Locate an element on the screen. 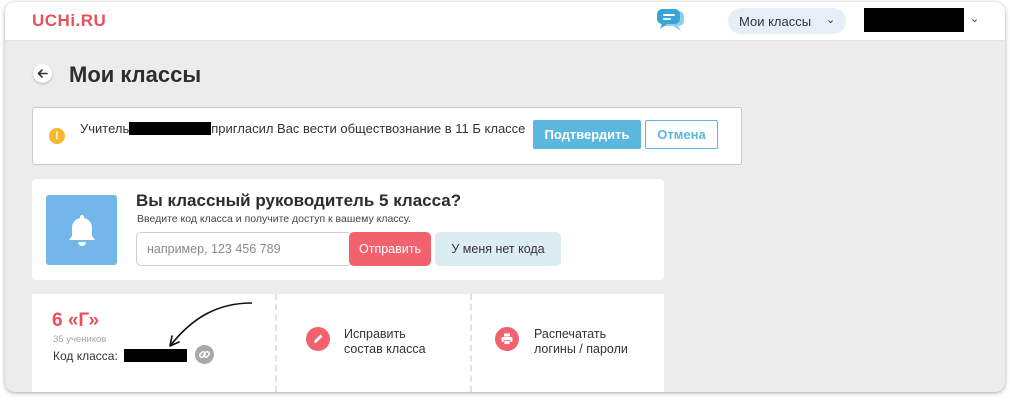 The width and height of the screenshot is (1010, 400). uchi-logo: UCHi.RU is located at coordinates (69, 21).